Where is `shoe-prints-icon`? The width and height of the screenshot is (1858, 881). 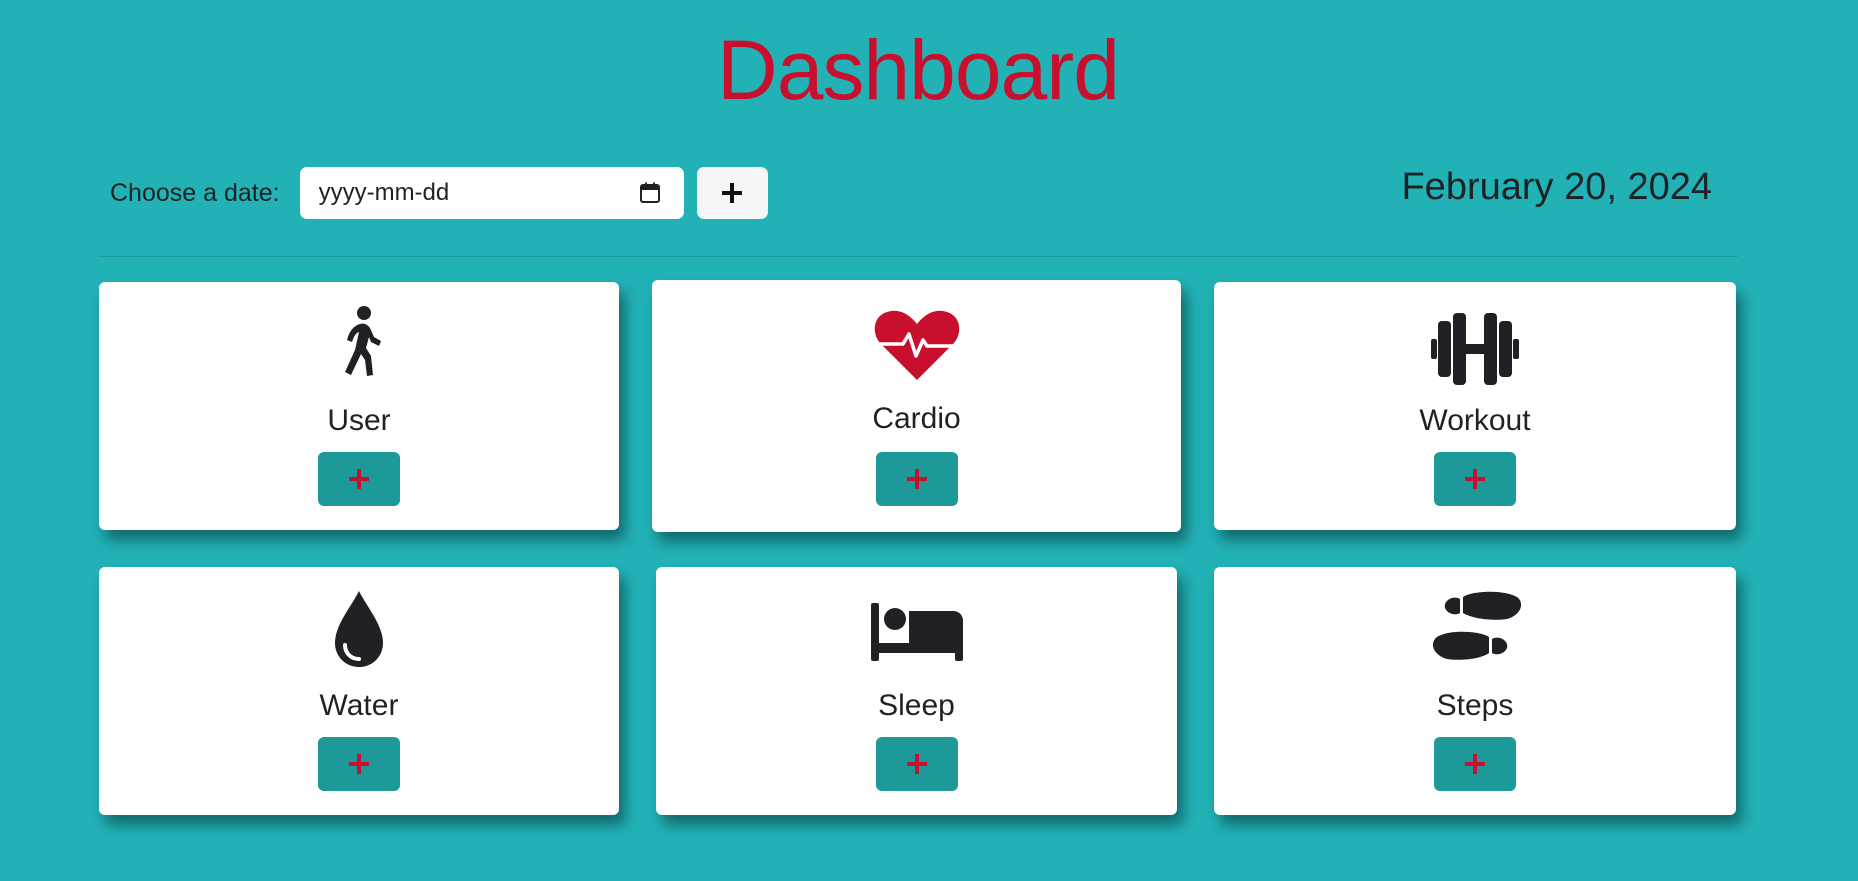
shoe-prints-icon is located at coordinates (1477, 625).